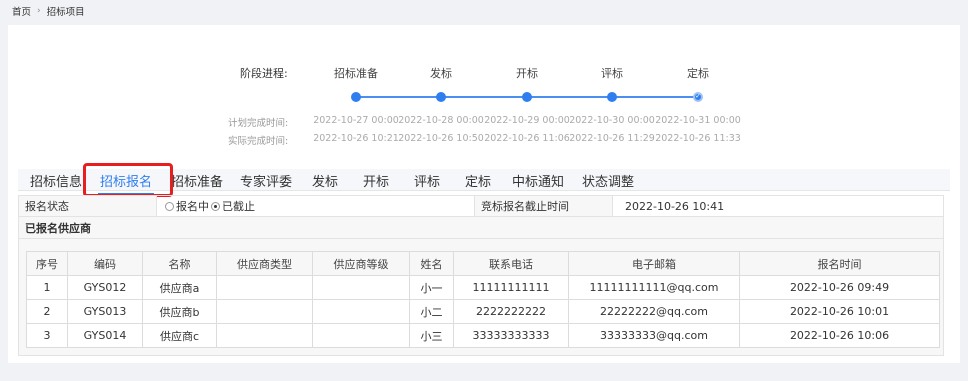  Describe the element at coordinates (675, 206) in the screenshot. I see `deadline-value: 2022-10-26 10:41` at that location.